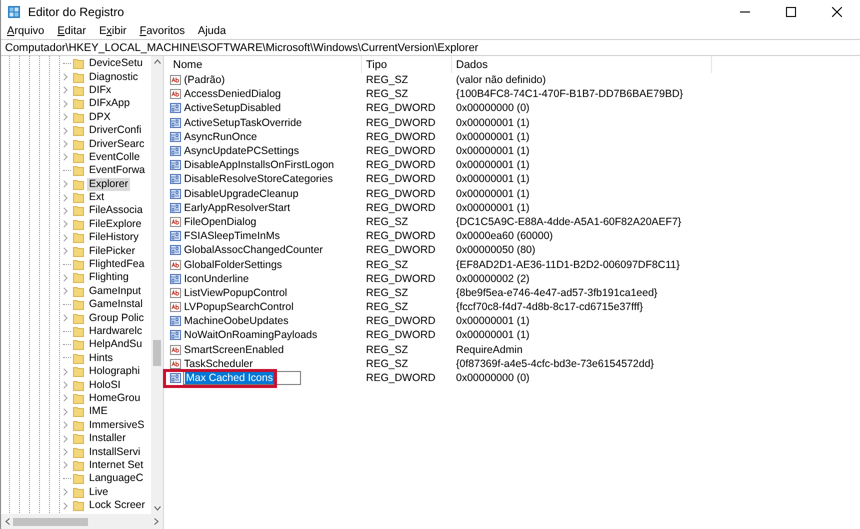  What do you see at coordinates (114, 237) in the screenshot?
I see `tree-item: FileHistory` at bounding box center [114, 237].